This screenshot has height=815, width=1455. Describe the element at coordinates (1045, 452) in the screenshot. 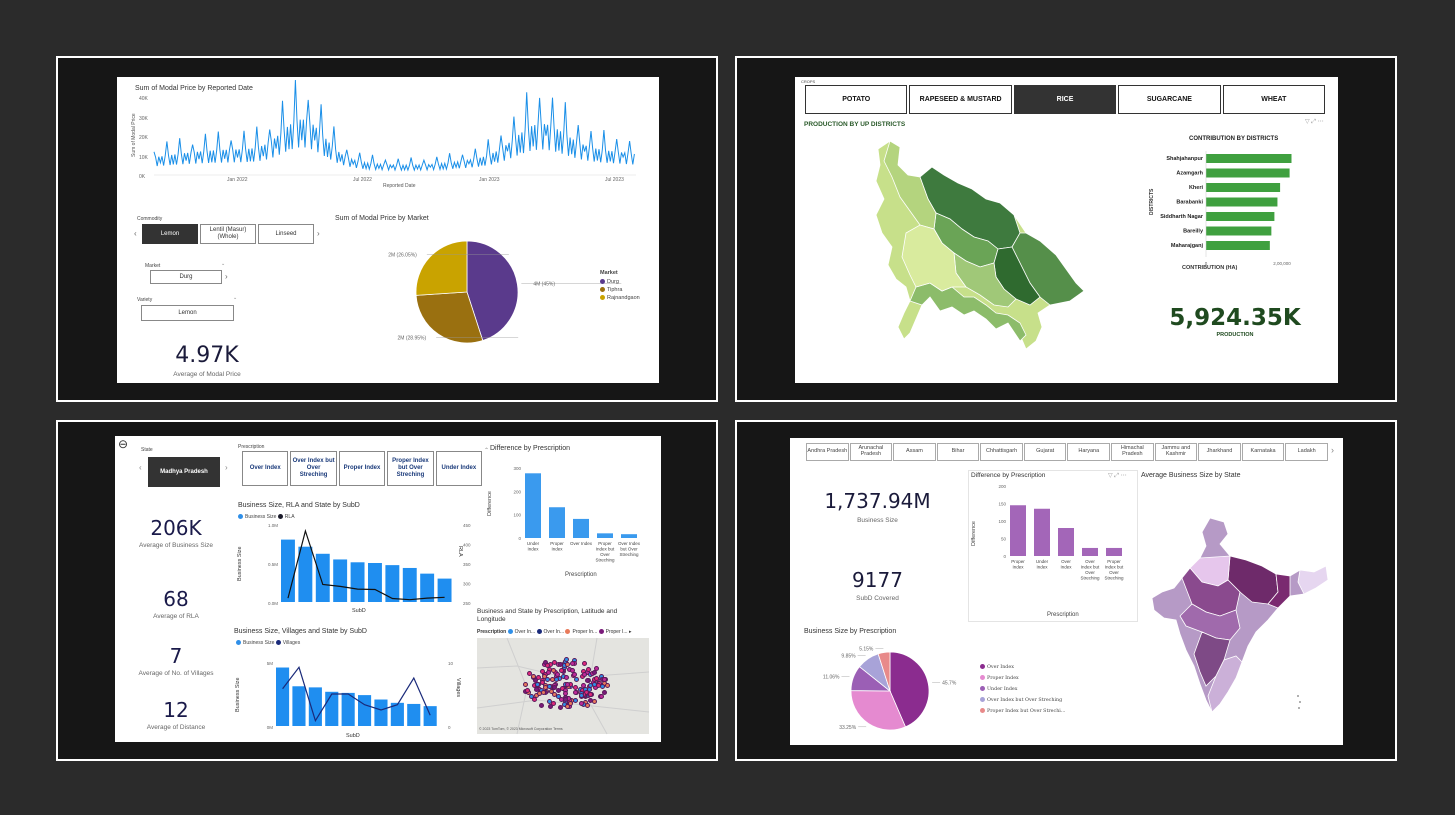

I see `state-option: Gujarat` at that location.